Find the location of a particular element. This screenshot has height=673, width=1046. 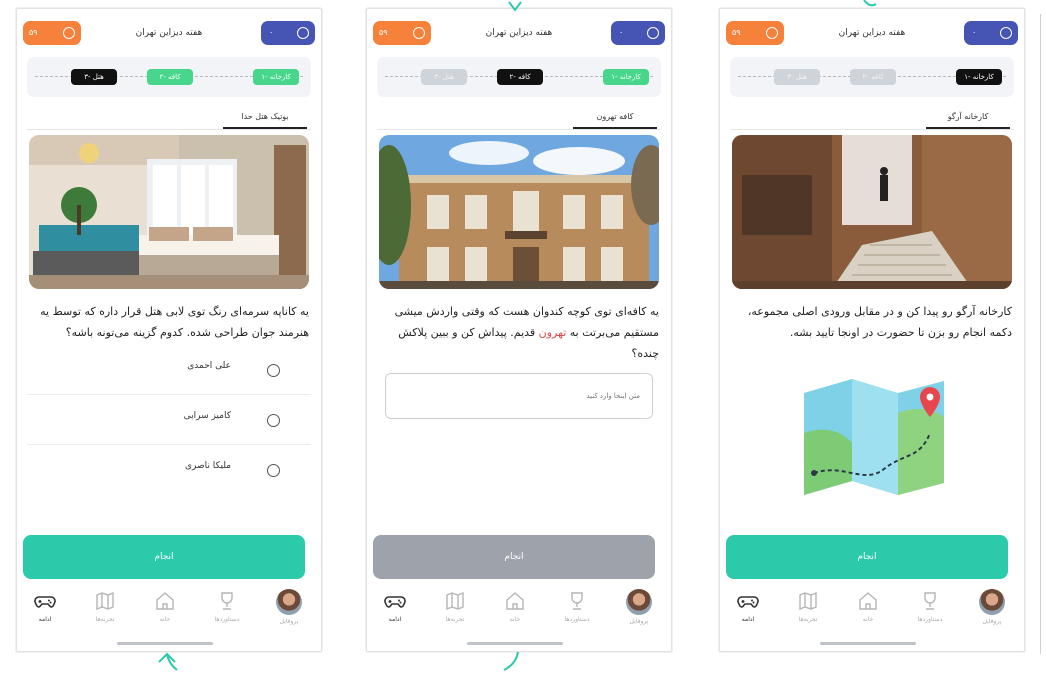

option-row: ملیکا ناصری is located at coordinates (169, 470).